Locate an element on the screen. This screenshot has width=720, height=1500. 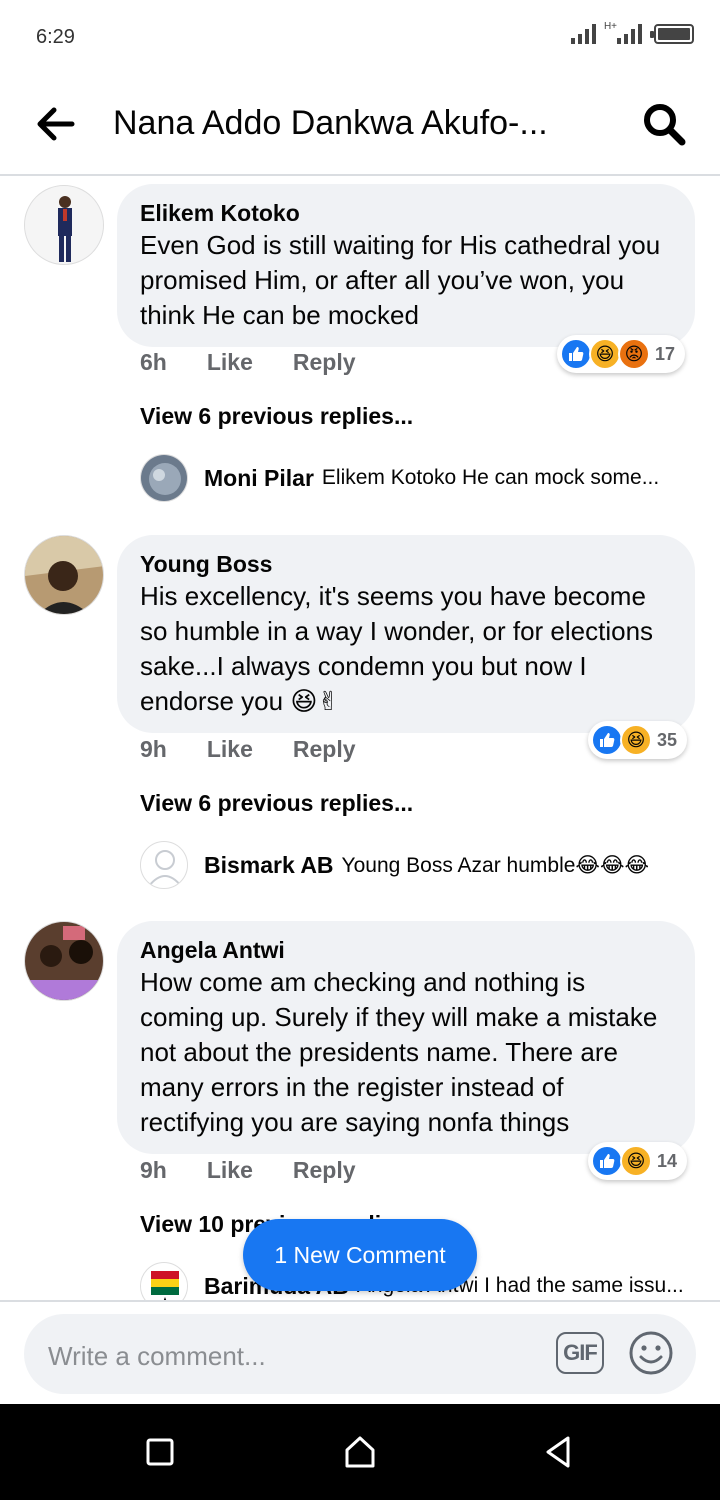
reaction-summary: 😆 14 is located at coordinates (638, 1161).